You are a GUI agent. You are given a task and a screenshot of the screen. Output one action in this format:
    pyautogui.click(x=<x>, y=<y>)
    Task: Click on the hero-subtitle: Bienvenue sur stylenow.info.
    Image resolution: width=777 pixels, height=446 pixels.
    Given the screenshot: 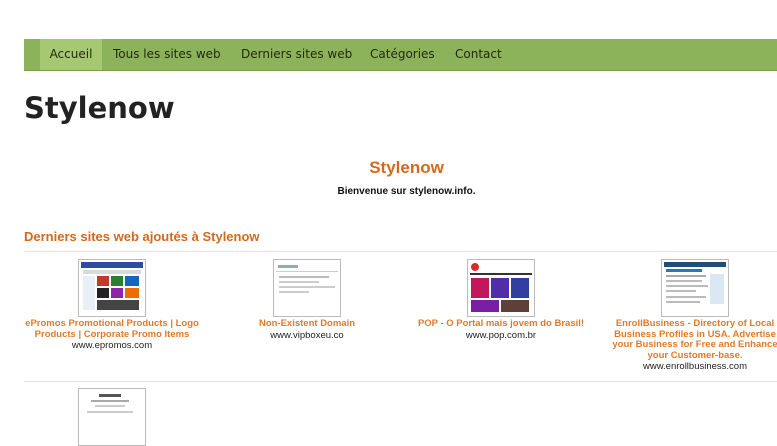 What is the action you would take?
    pyautogui.click(x=406, y=191)
    